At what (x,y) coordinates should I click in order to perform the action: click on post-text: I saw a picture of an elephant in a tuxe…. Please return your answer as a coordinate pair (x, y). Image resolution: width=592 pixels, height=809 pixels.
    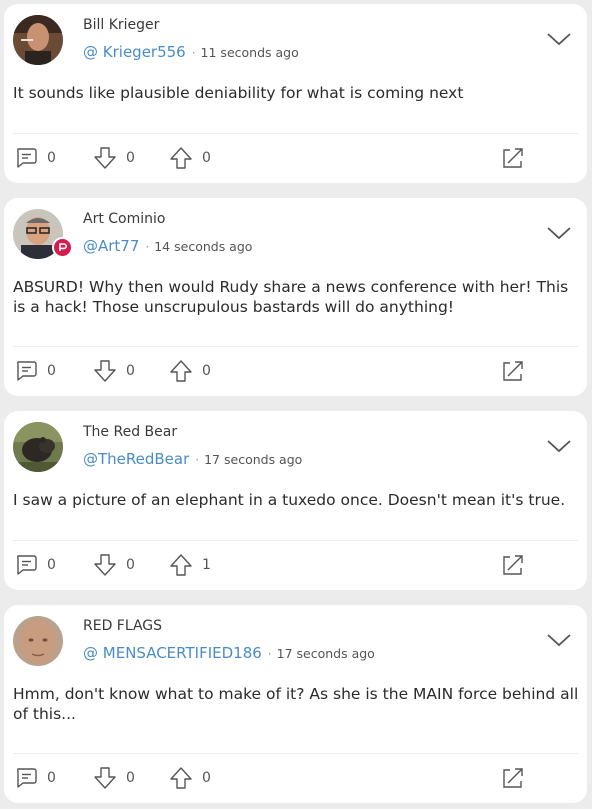
    Looking at the image, I should click on (289, 500).